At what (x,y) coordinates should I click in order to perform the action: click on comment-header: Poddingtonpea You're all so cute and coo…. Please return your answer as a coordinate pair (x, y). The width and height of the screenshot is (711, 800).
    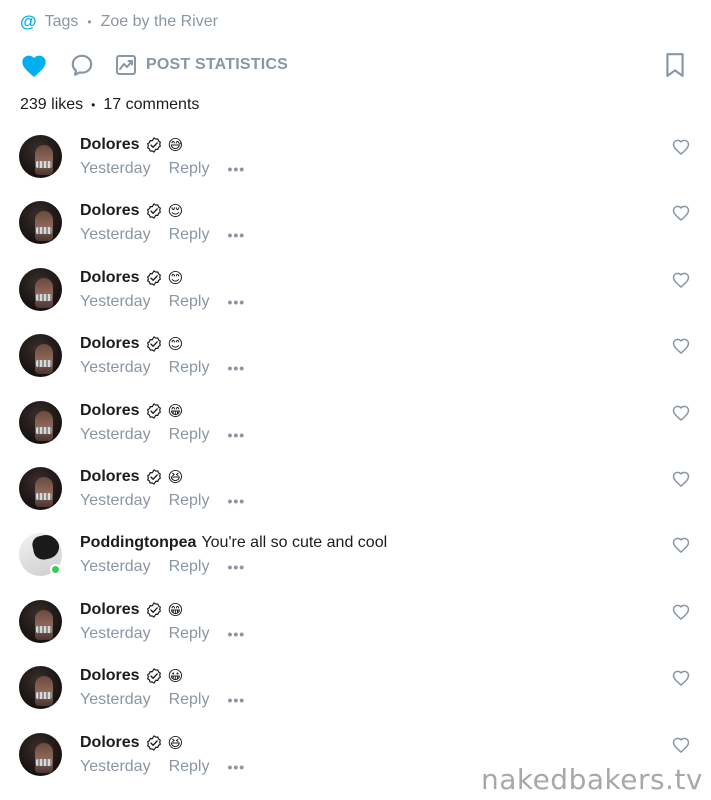
    Looking at the image, I should click on (233, 543).